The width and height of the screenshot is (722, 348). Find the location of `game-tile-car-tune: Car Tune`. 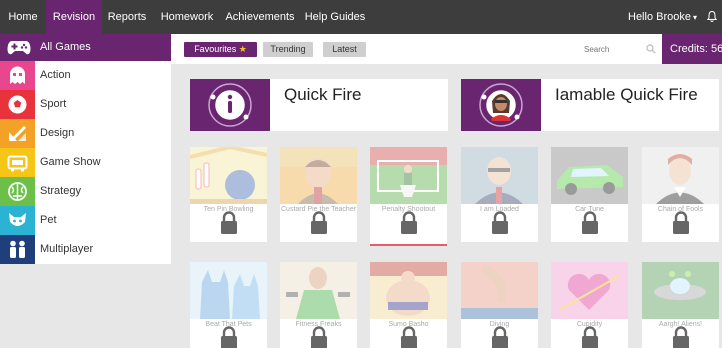

game-tile-car-tune: Car Tune is located at coordinates (589, 194).